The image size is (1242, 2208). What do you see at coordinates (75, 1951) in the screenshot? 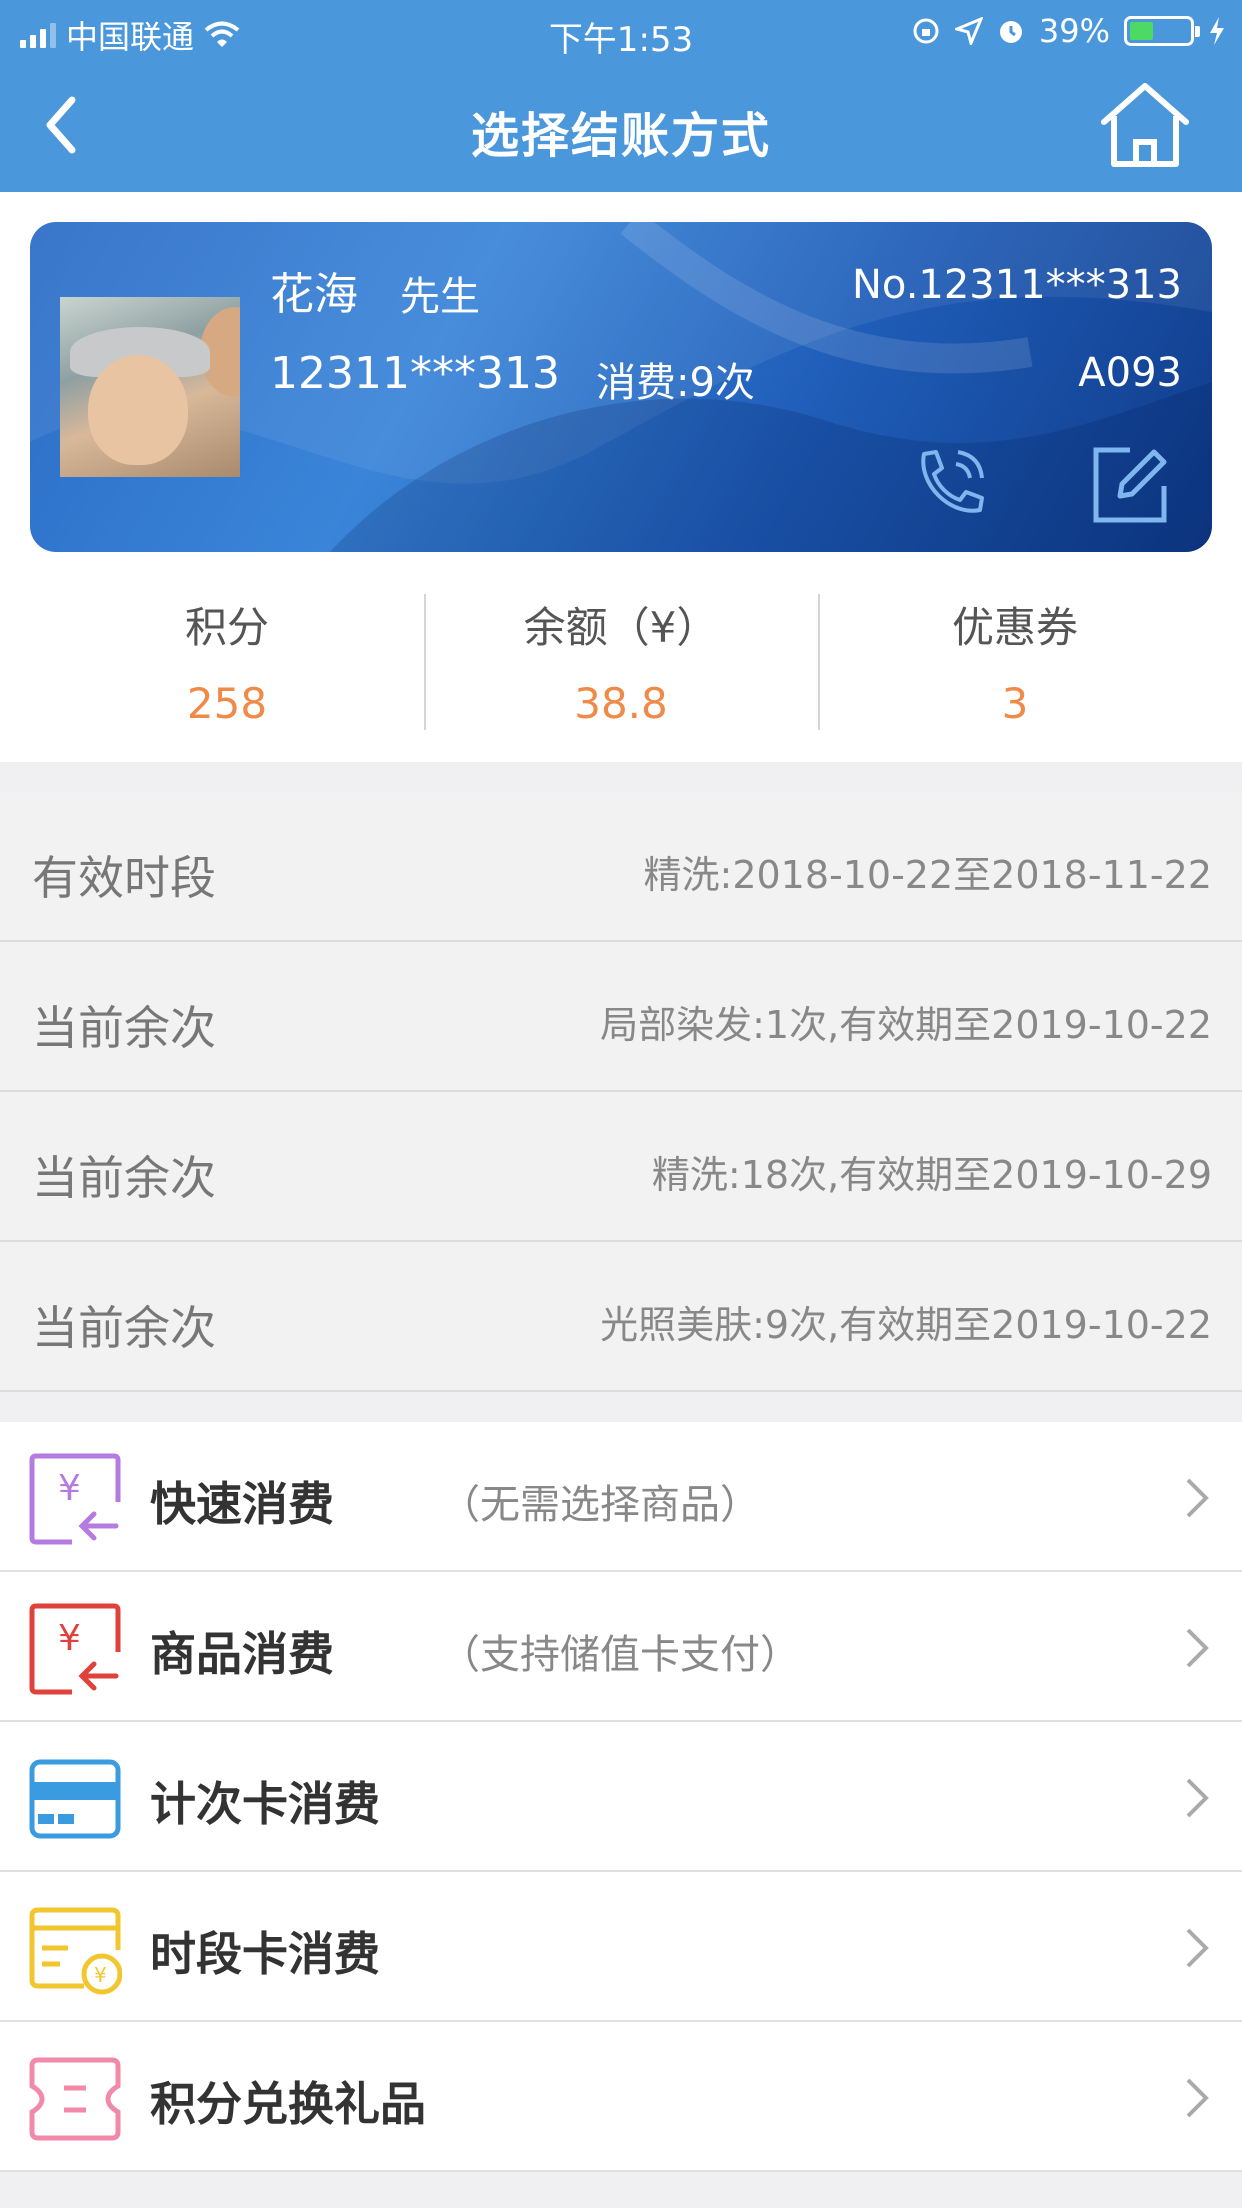
I see `period-card-icon: ¥` at bounding box center [75, 1951].